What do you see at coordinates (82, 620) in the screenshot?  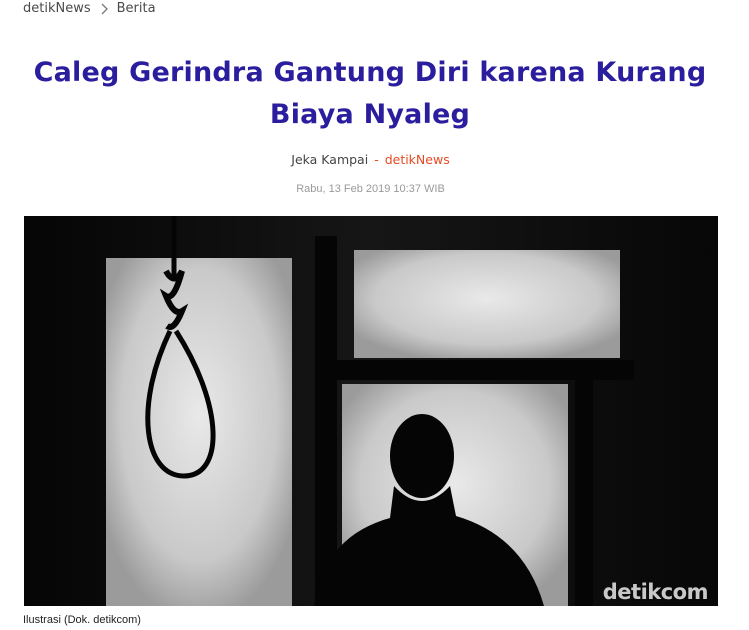 I see `photo-caption: Ilustrasi (Dok. detikcom)` at bounding box center [82, 620].